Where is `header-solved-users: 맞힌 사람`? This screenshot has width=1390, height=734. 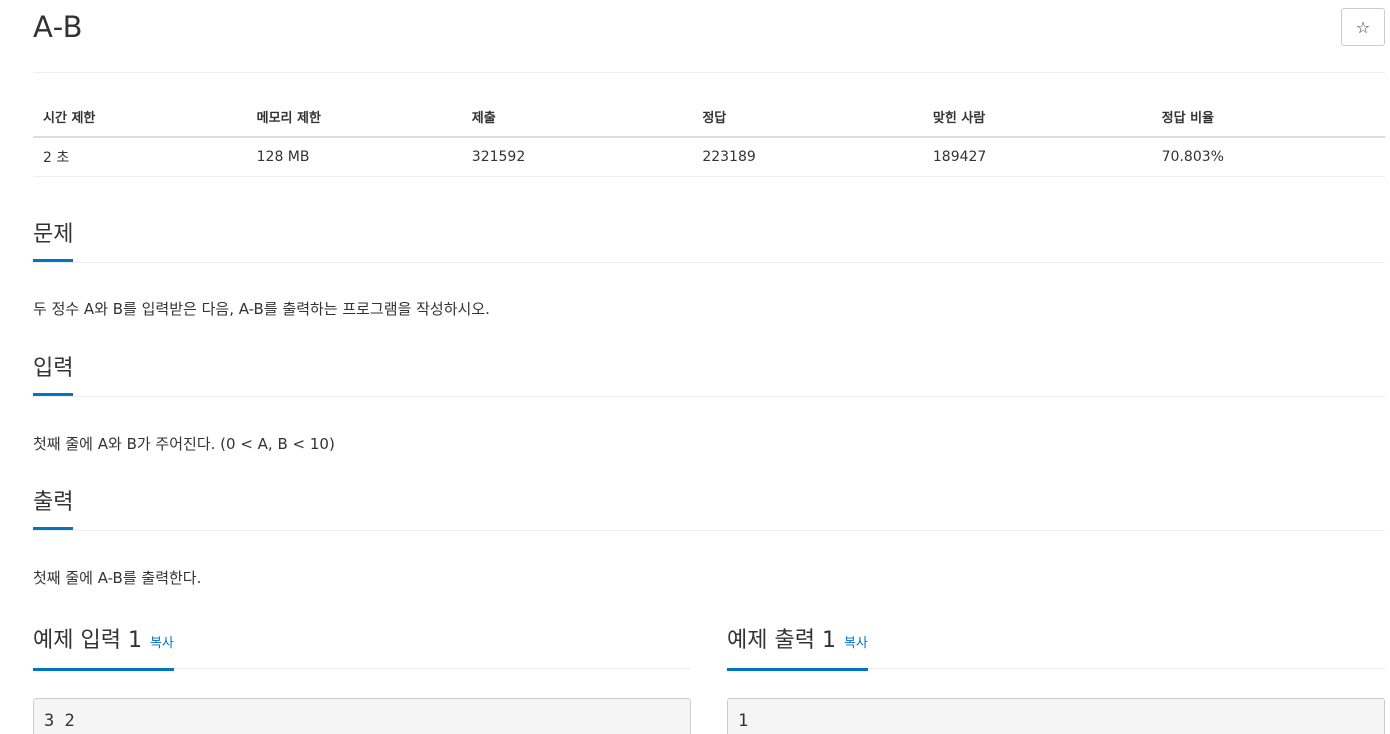 header-solved-users: 맞힌 사람 is located at coordinates (1037, 117).